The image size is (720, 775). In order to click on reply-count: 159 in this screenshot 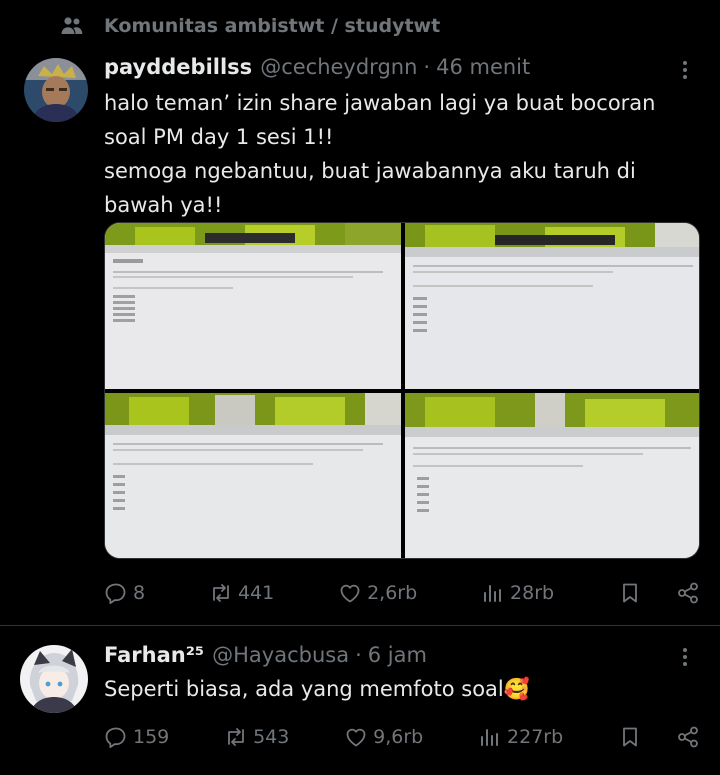, I will do `click(151, 737)`.